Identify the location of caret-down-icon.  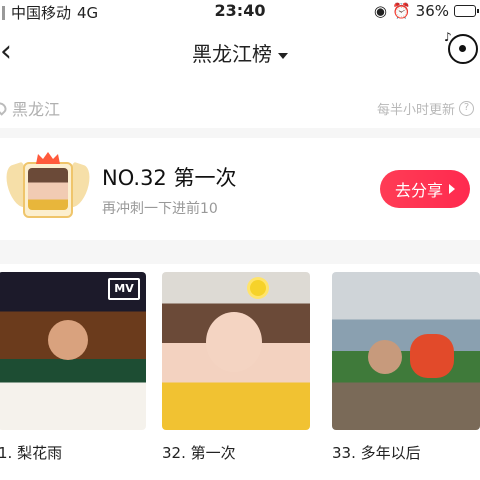
(283, 55).